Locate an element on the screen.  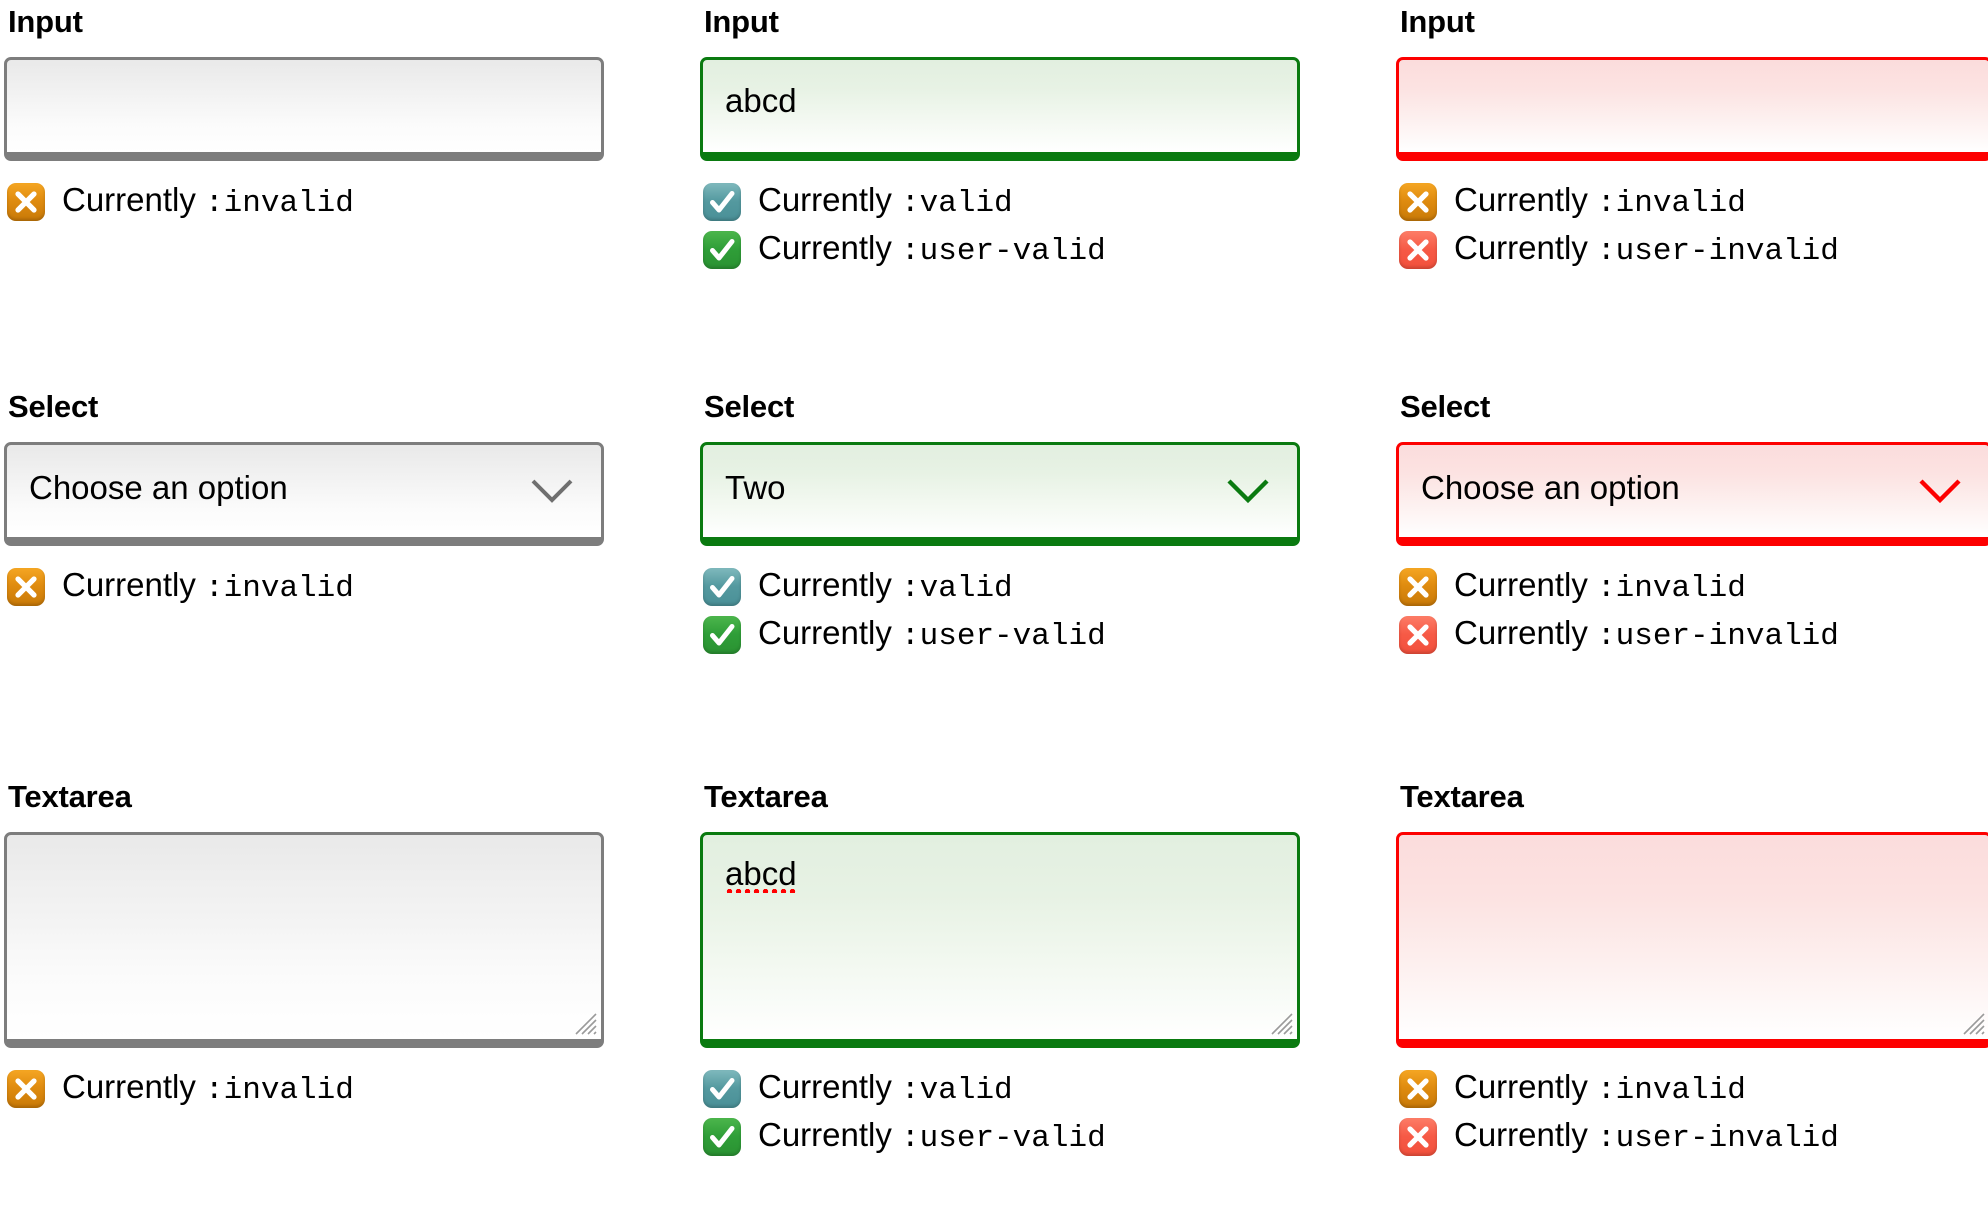
input-neutral is located at coordinates (304, 109).